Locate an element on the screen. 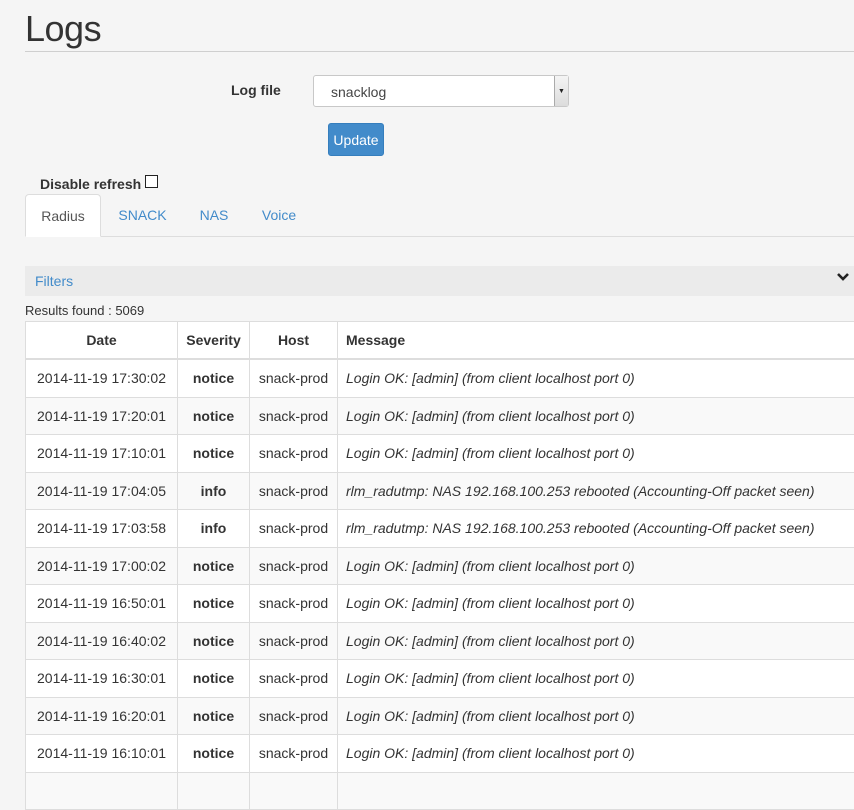 Image resolution: width=854 pixels, height=810 pixels. cell-date: 2014-11-19 16:10:01 is located at coordinates (102, 754).